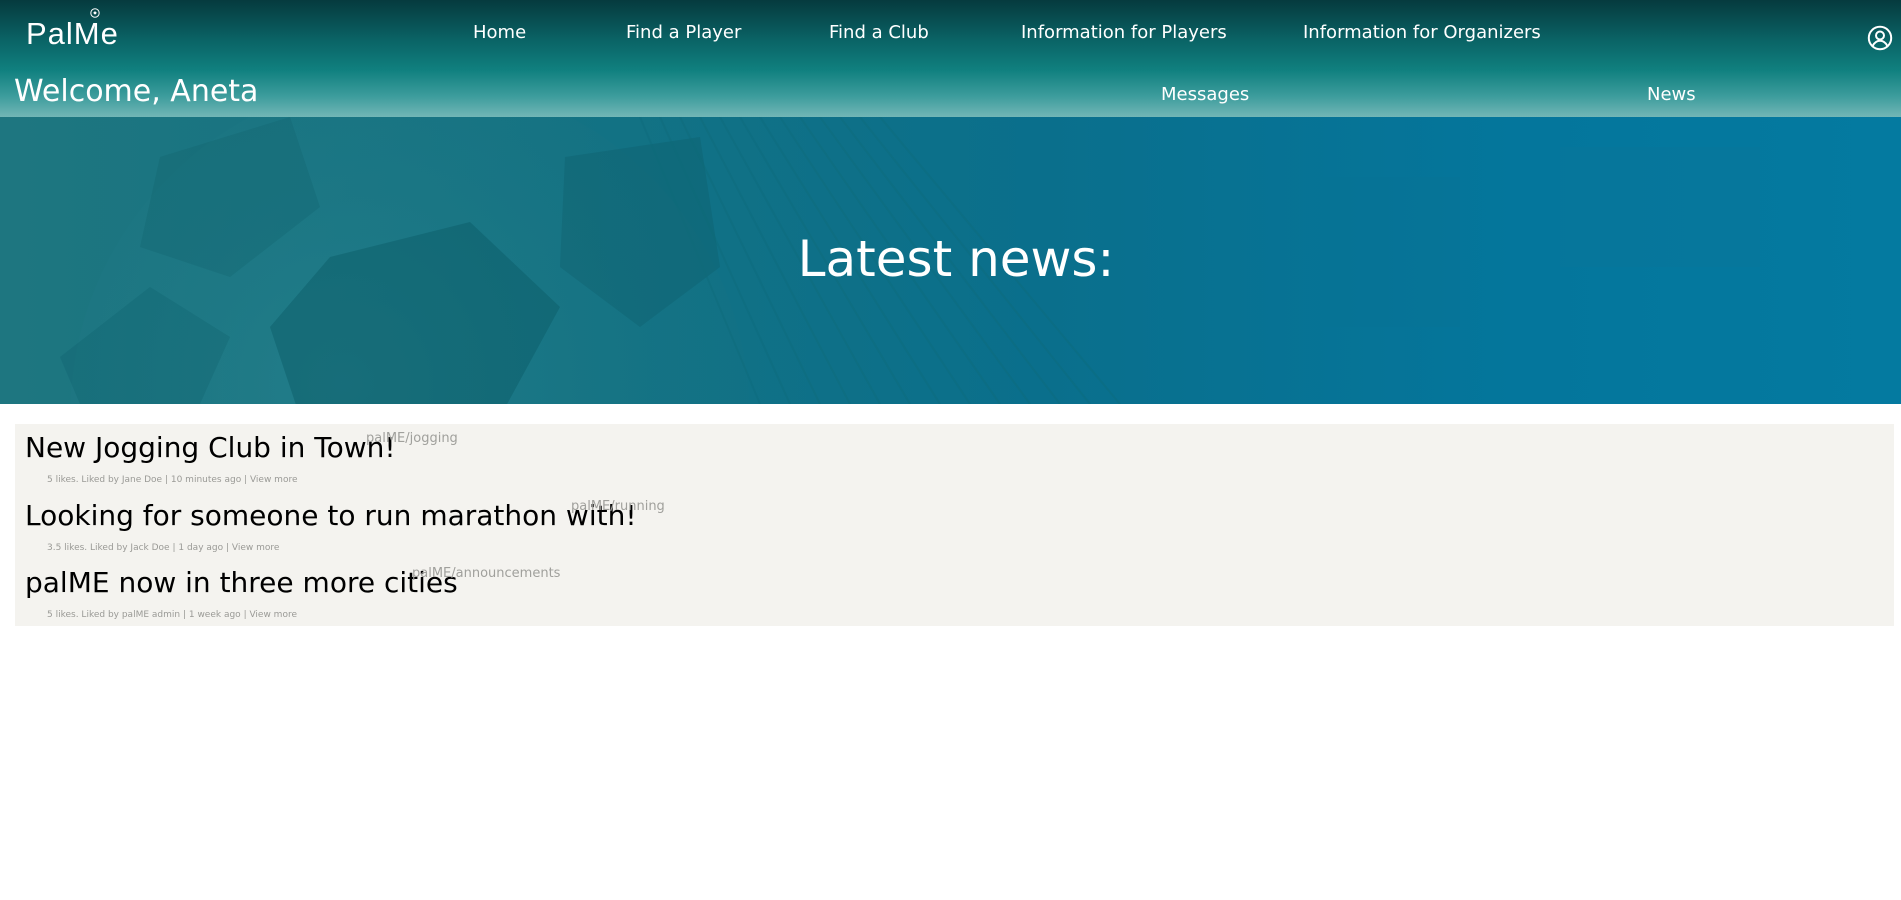 This screenshot has width=1901, height=900. Describe the element at coordinates (499, 32) in the screenshot. I see `nav-home: Home` at that location.